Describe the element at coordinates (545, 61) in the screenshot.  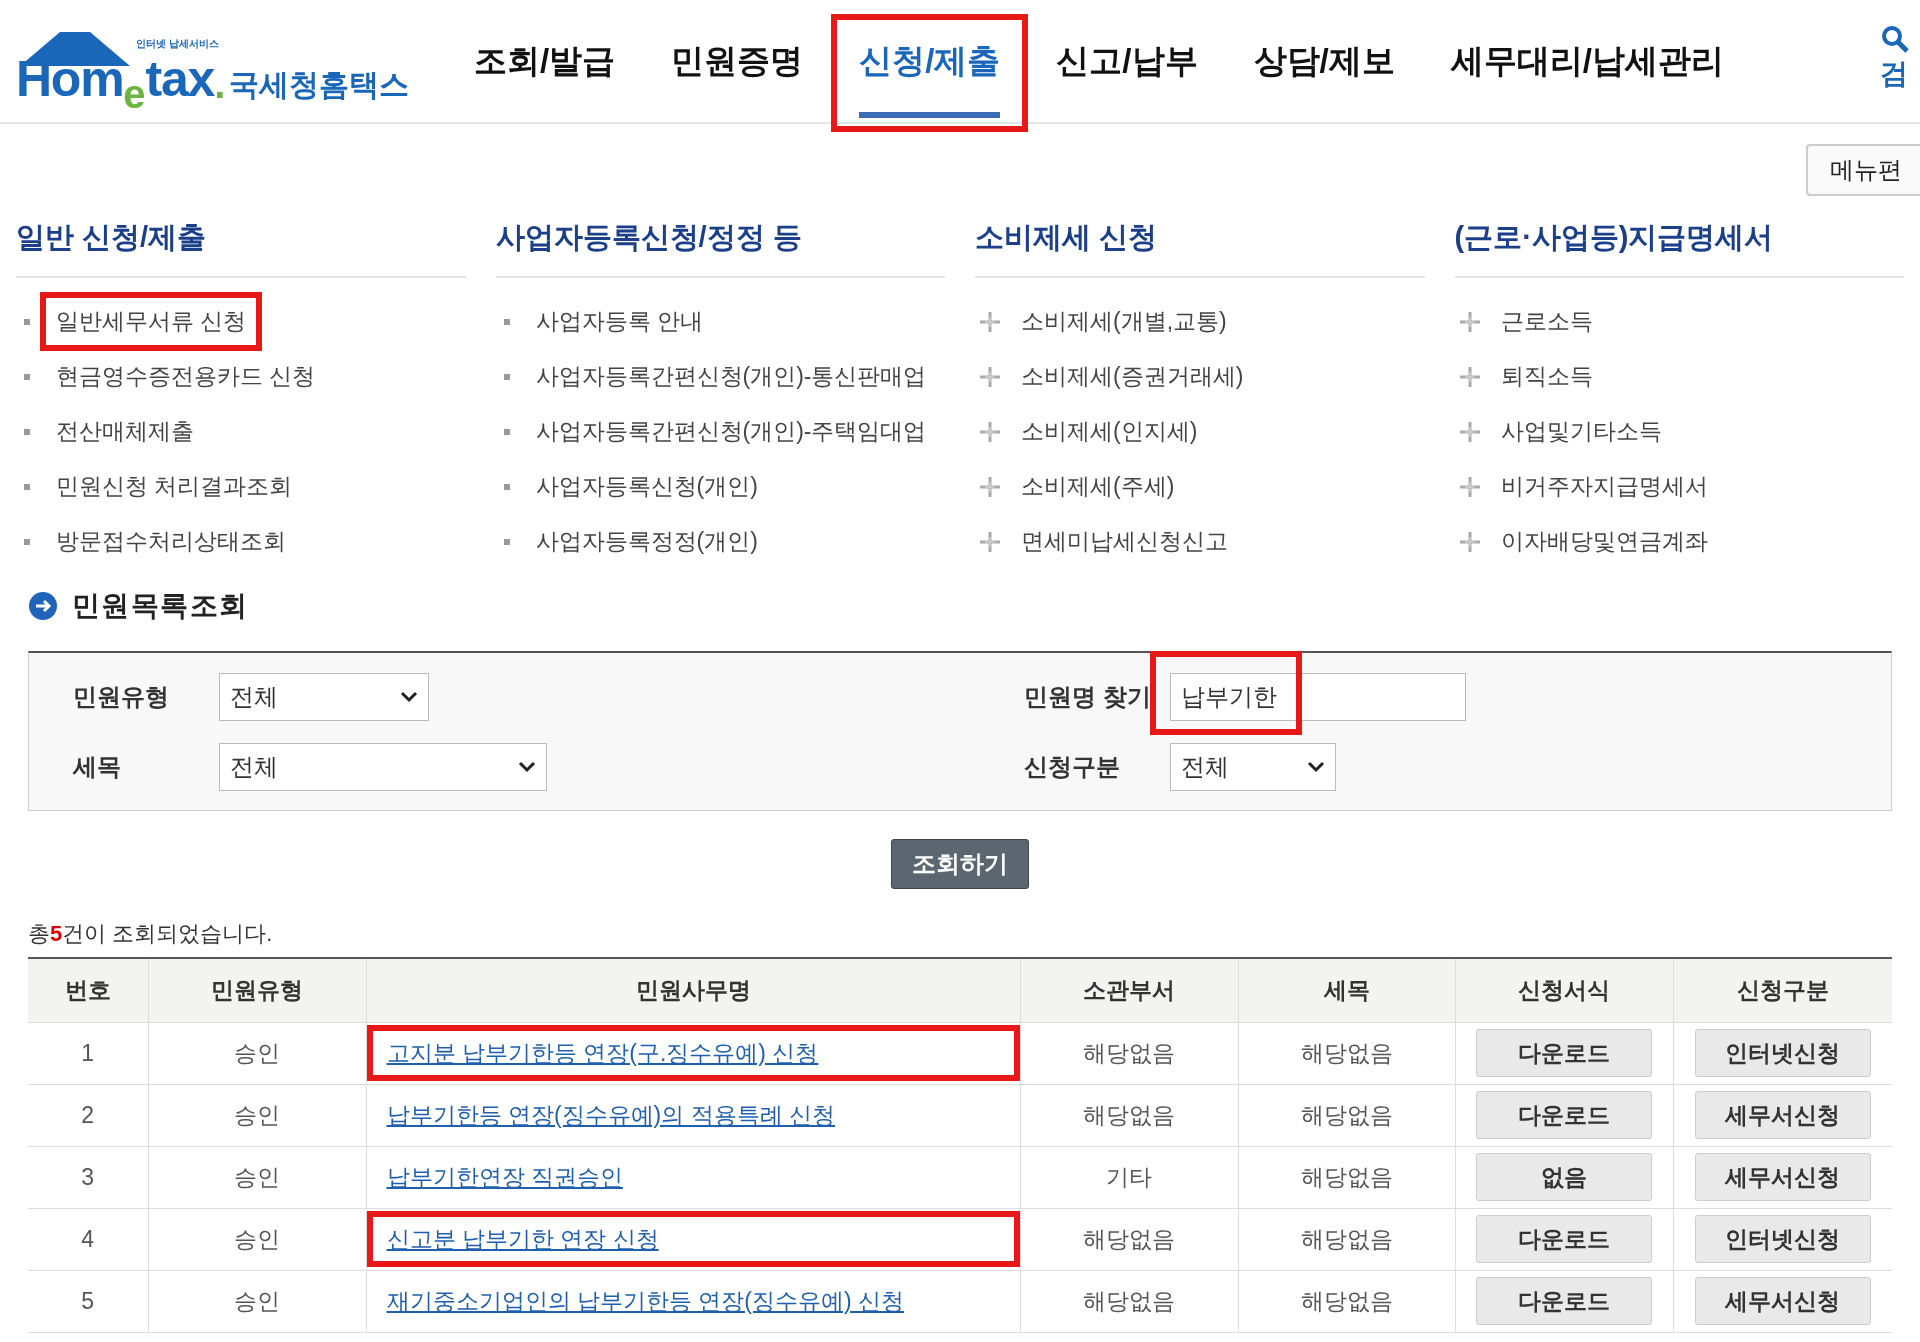
I see `nav-tab: 조회/발급` at that location.